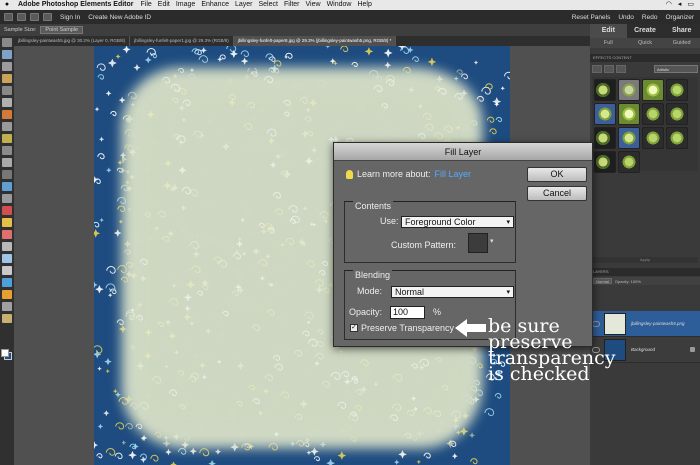  Describe the element at coordinates (7, 210) in the screenshot. I see `clone-stamp-tool-icon` at that location.